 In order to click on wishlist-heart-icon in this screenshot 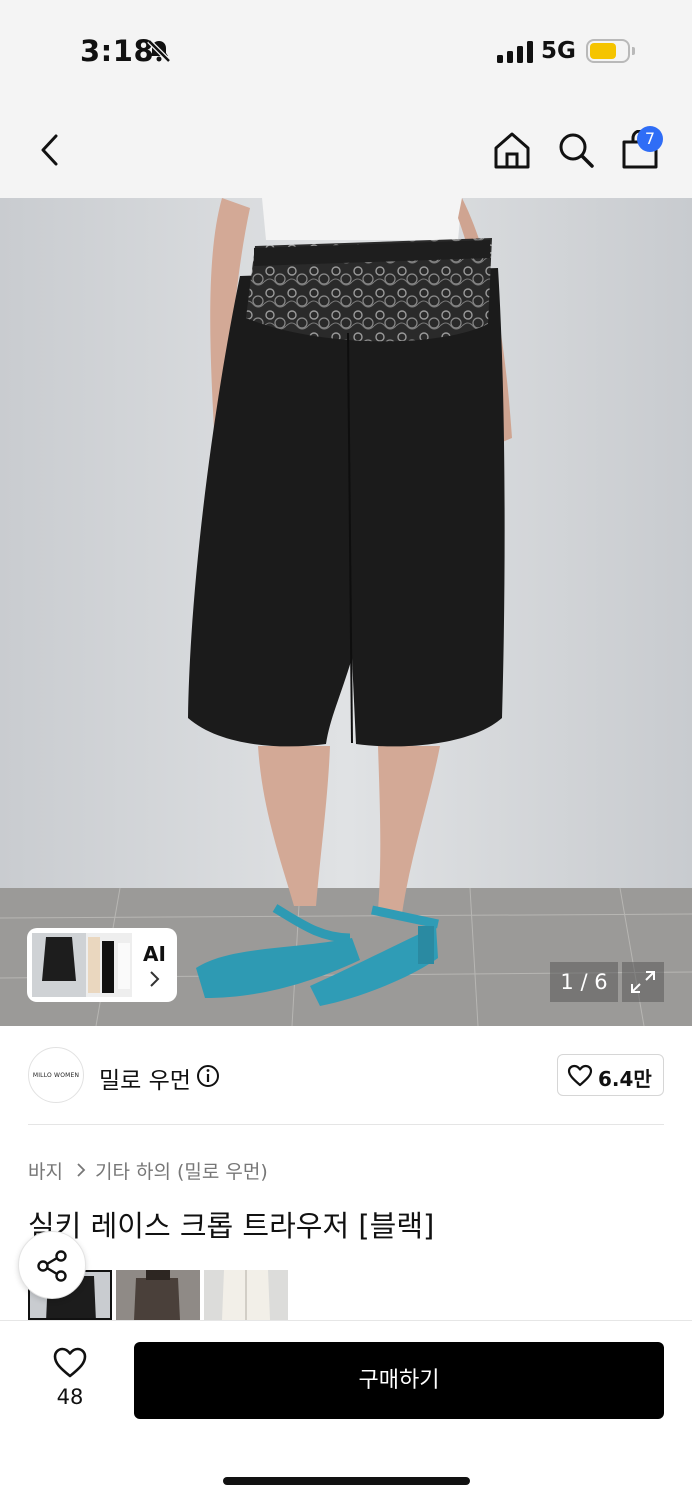, I will do `click(70, 1363)`.